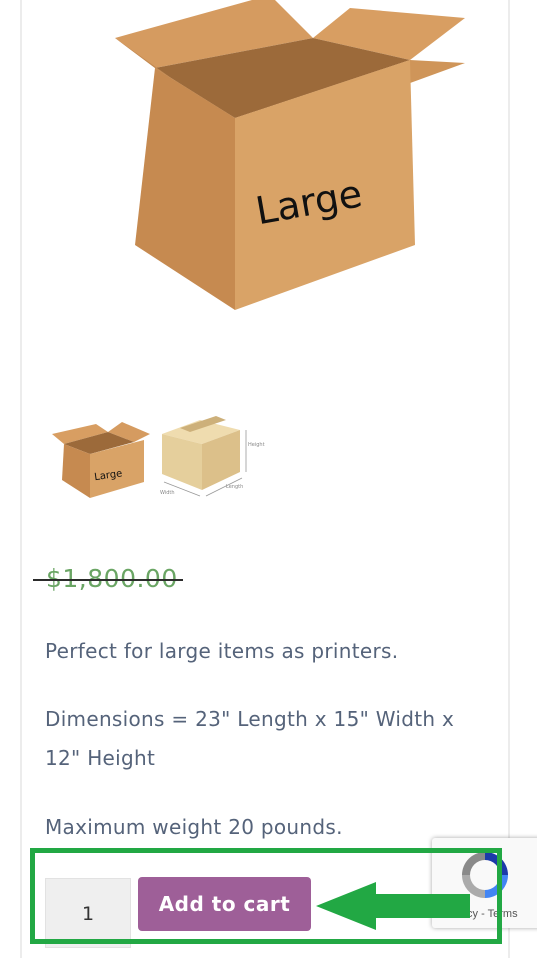 Image resolution: width=537 pixels, height=958 pixels. What do you see at coordinates (194, 827) in the screenshot?
I see `product-description-4: Maximum weight 20 pounds.` at bounding box center [194, 827].